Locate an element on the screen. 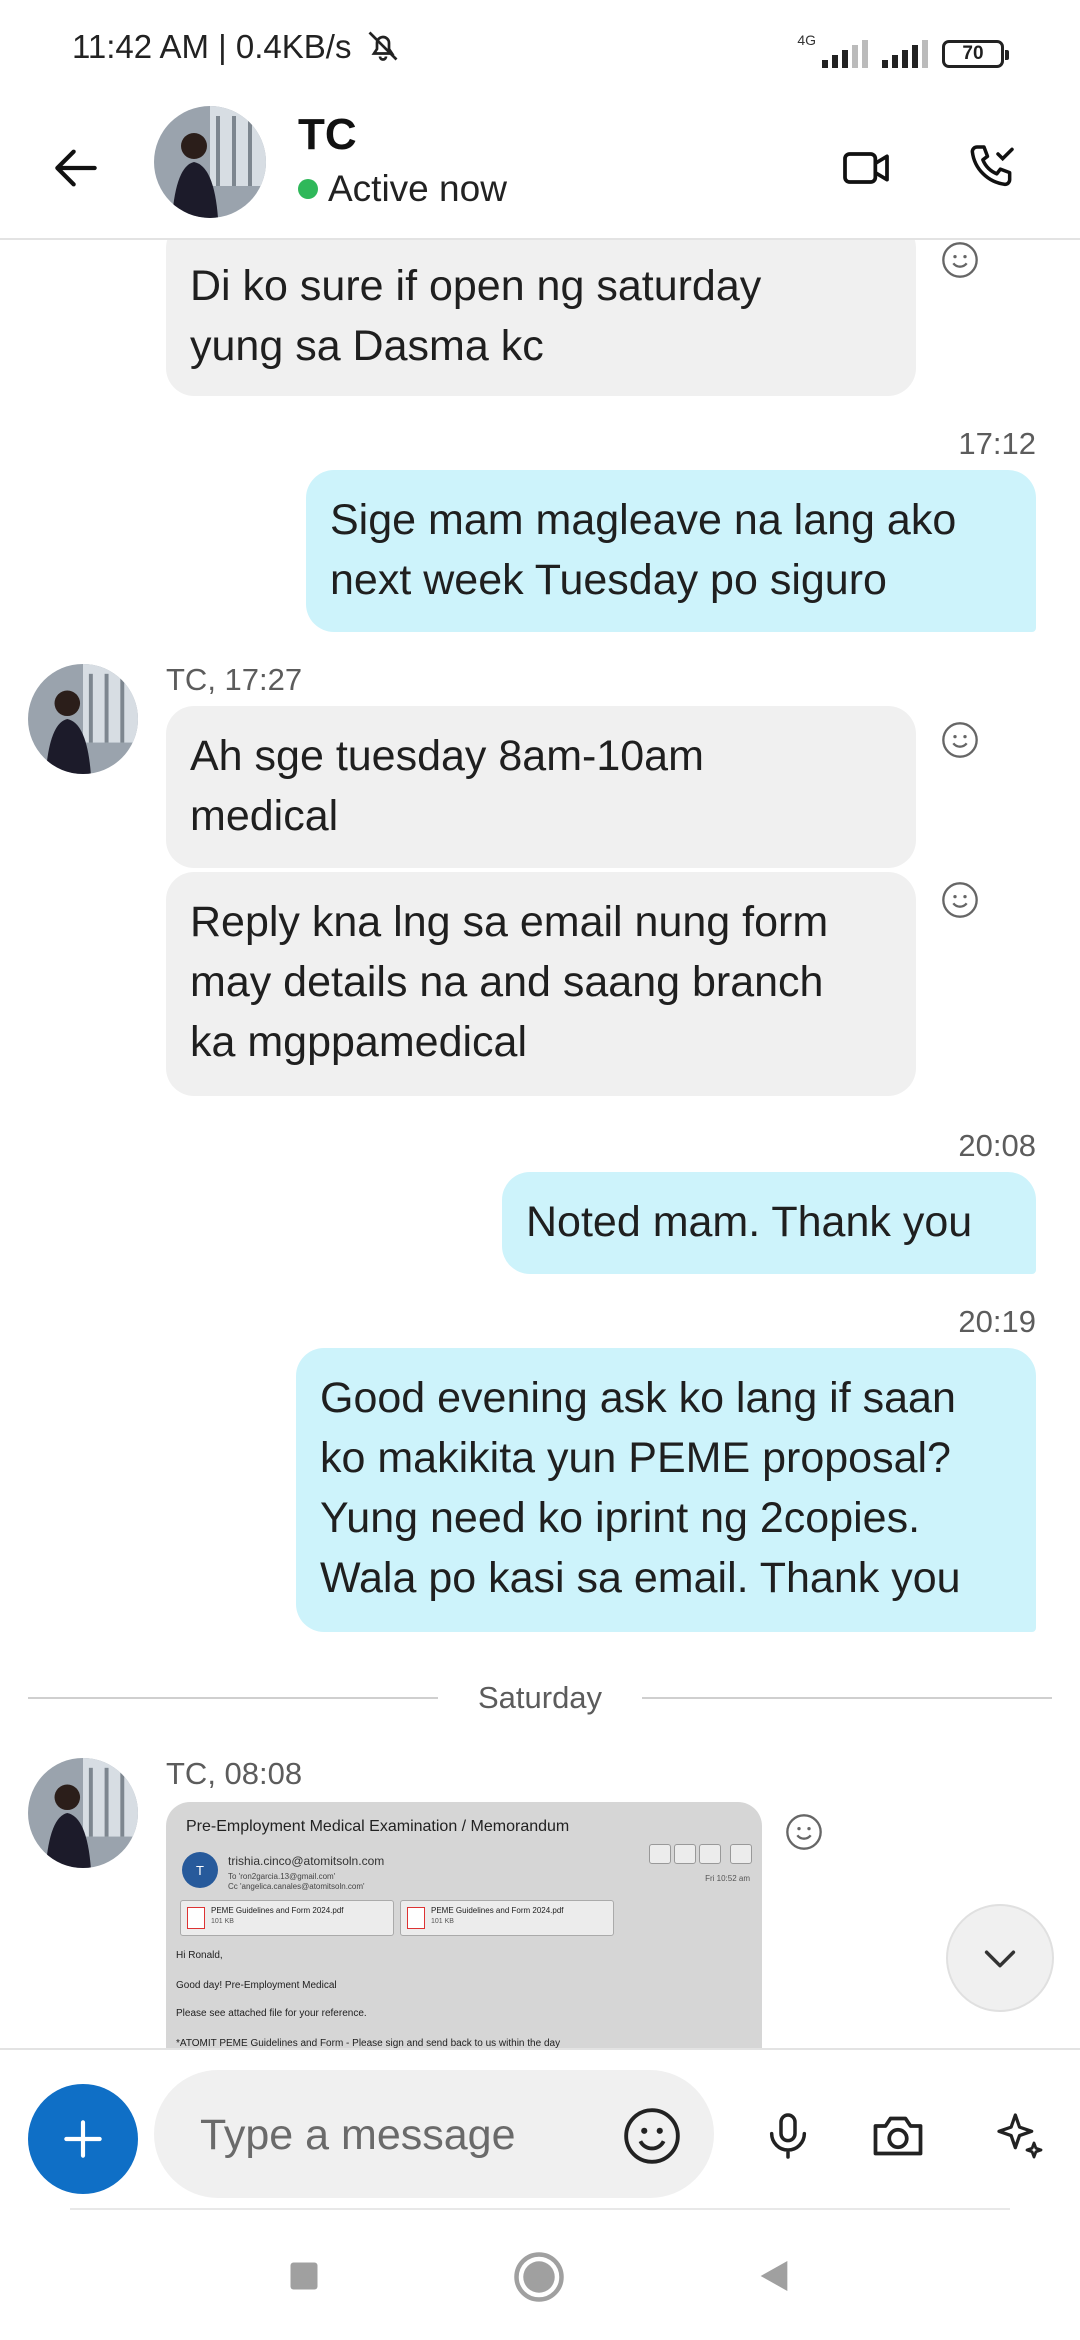 The width and height of the screenshot is (1080, 2340). status-bar: 11:42 AM | 0.4KB/s 4G 70 is located at coordinates (540, 48).